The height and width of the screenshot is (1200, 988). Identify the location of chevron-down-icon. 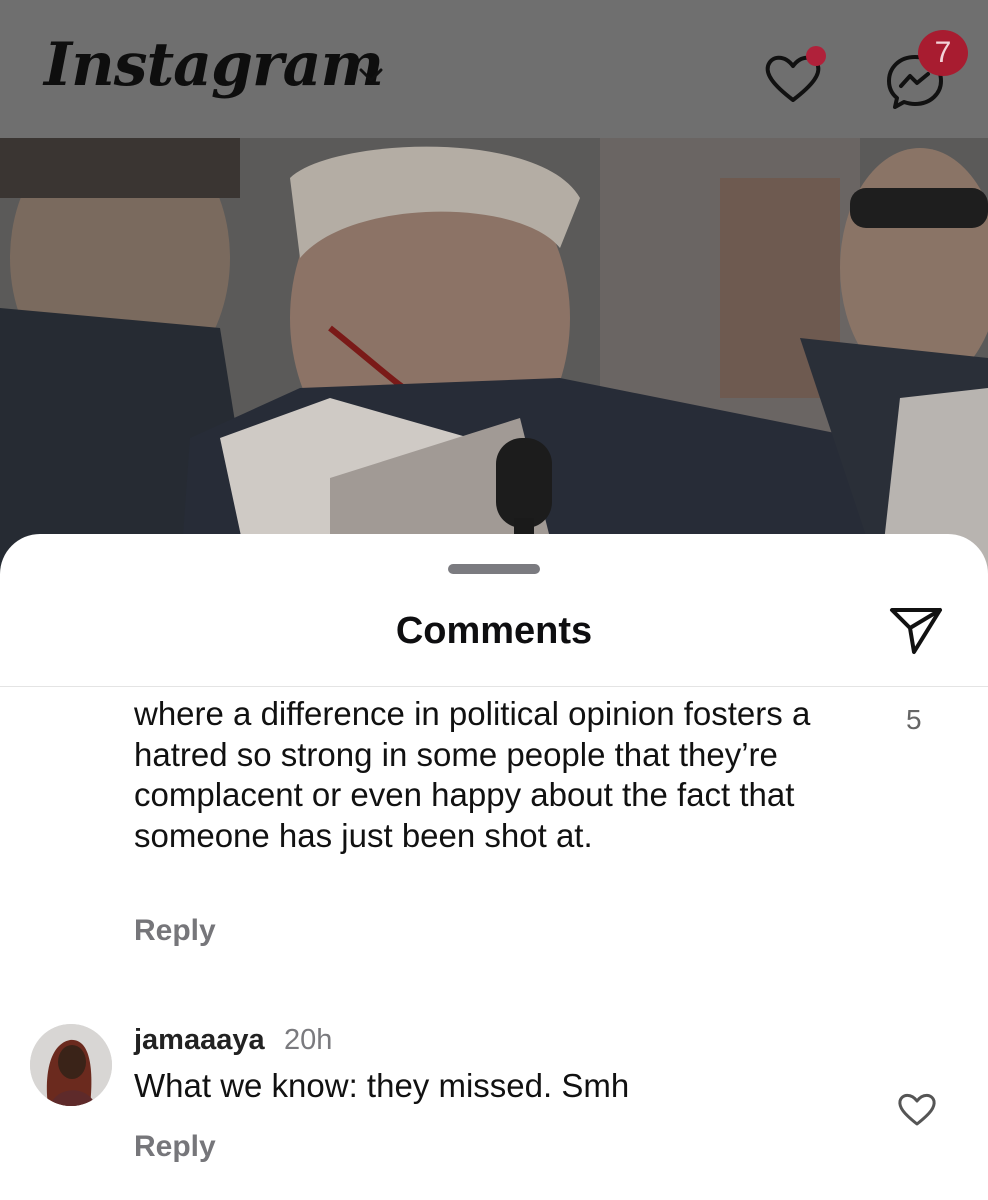
(371, 75).